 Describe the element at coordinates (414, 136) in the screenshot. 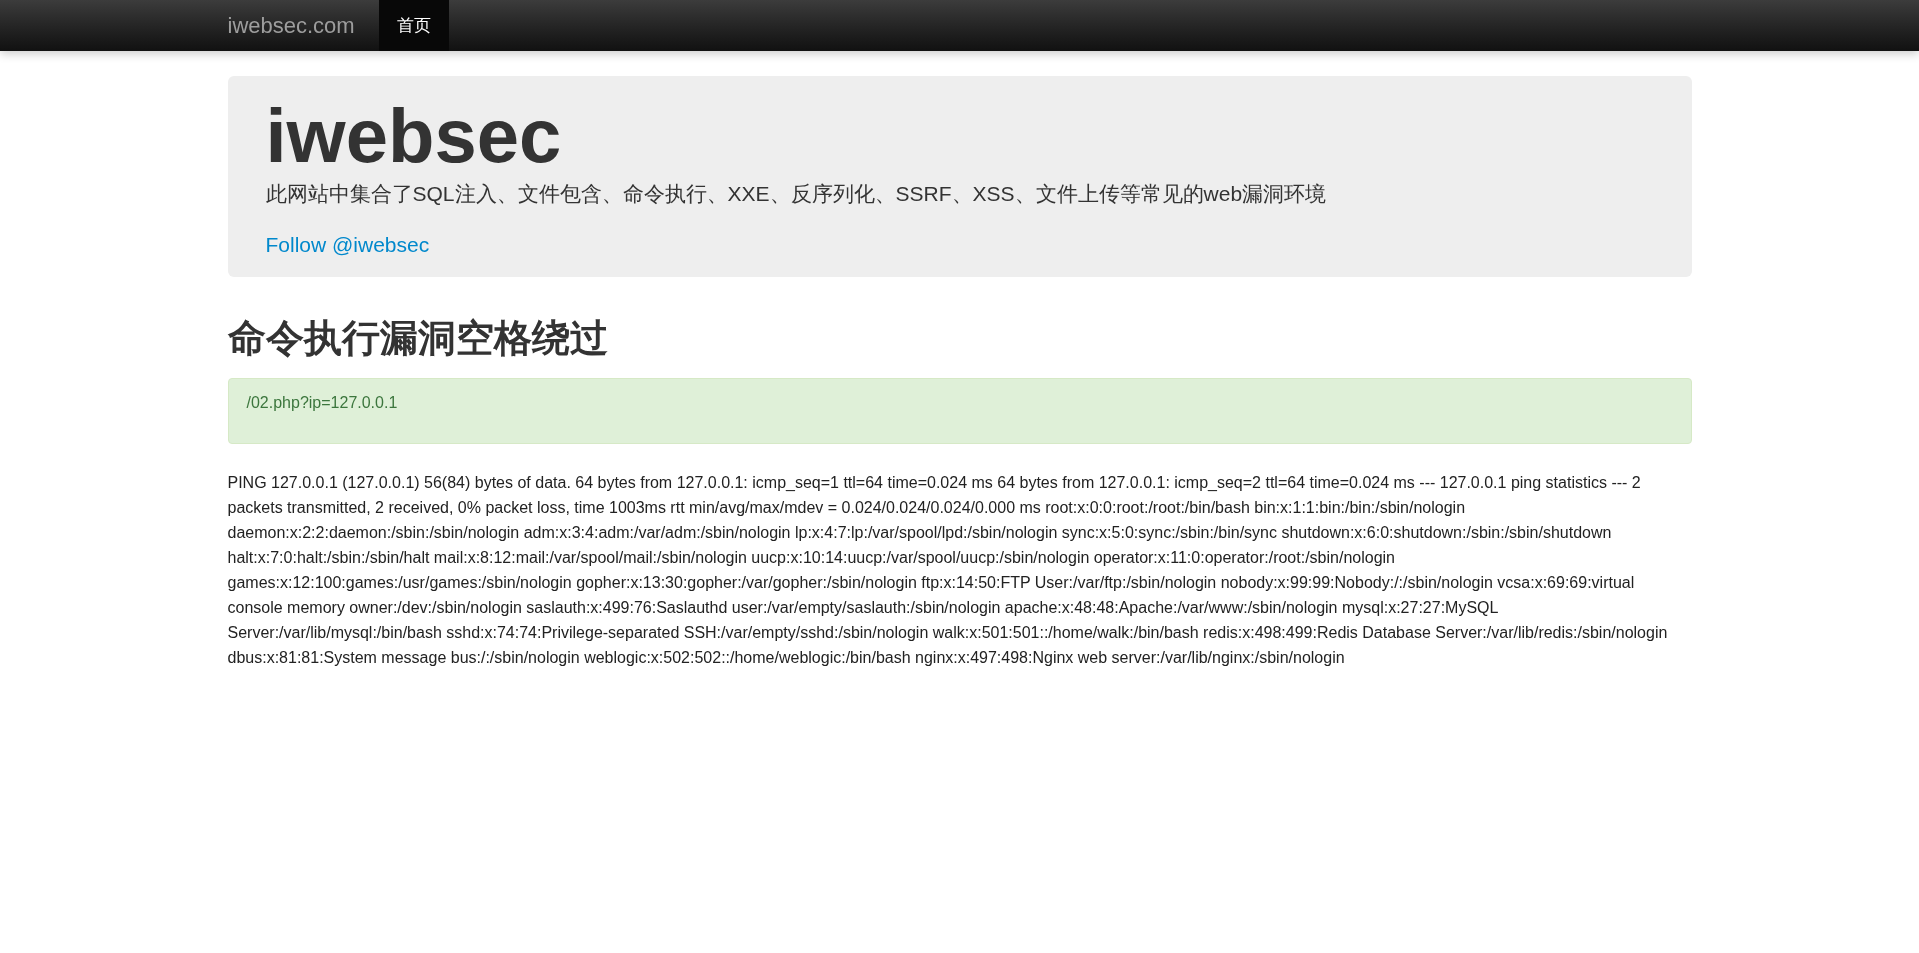

I see `site-title: iwebsec` at that location.